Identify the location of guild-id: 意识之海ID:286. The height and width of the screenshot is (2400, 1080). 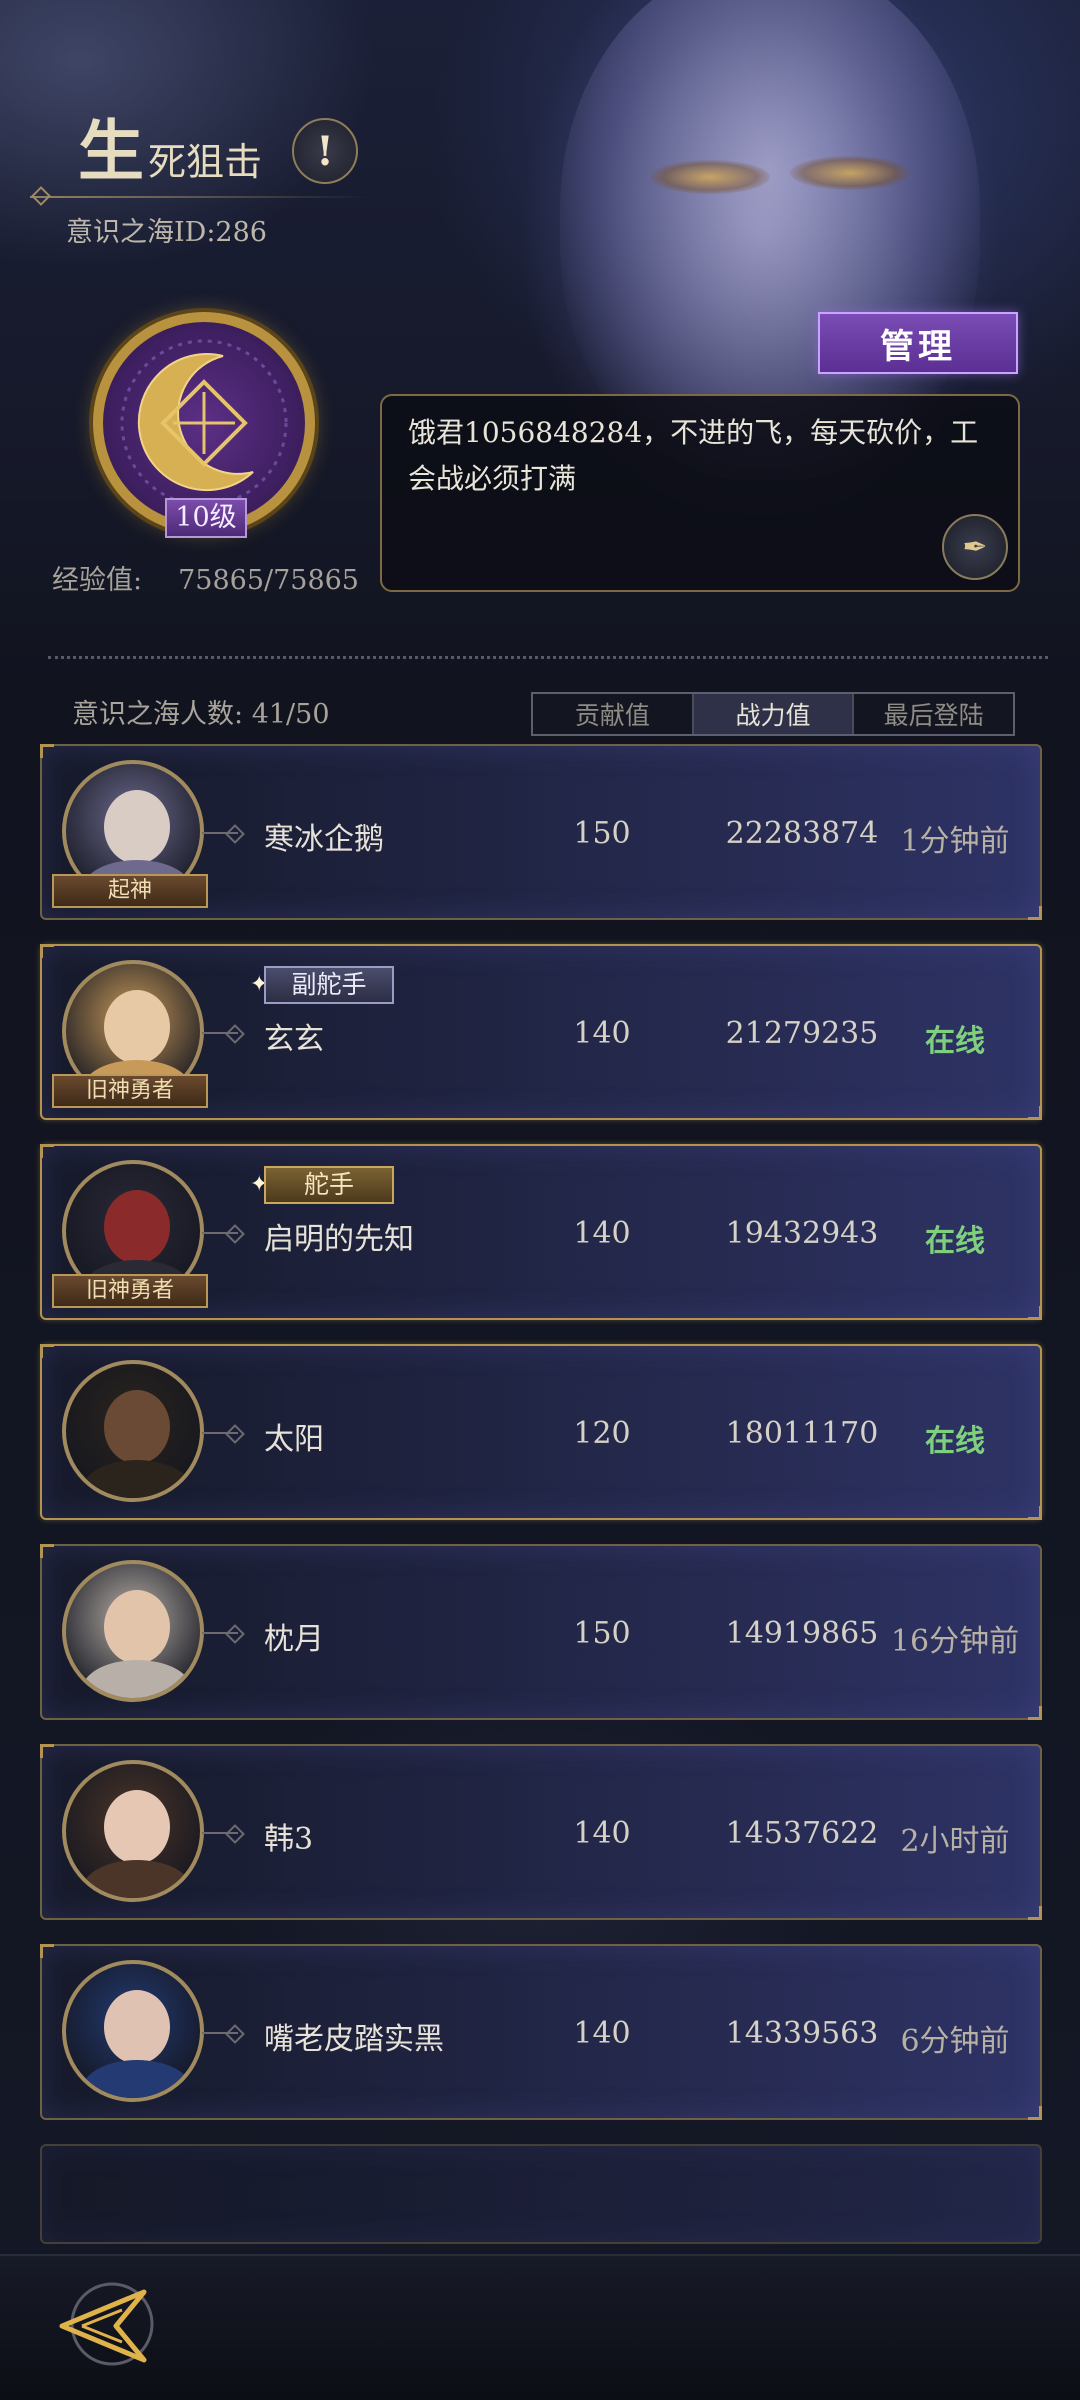
(166, 229).